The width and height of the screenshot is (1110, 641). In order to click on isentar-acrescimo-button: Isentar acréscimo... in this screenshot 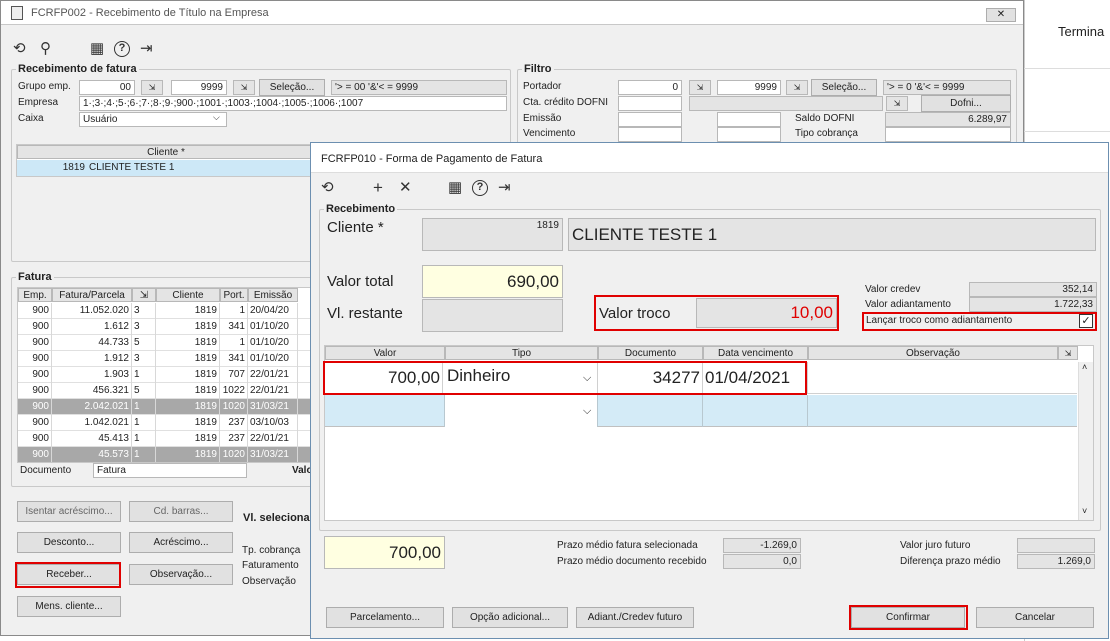, I will do `click(69, 511)`.